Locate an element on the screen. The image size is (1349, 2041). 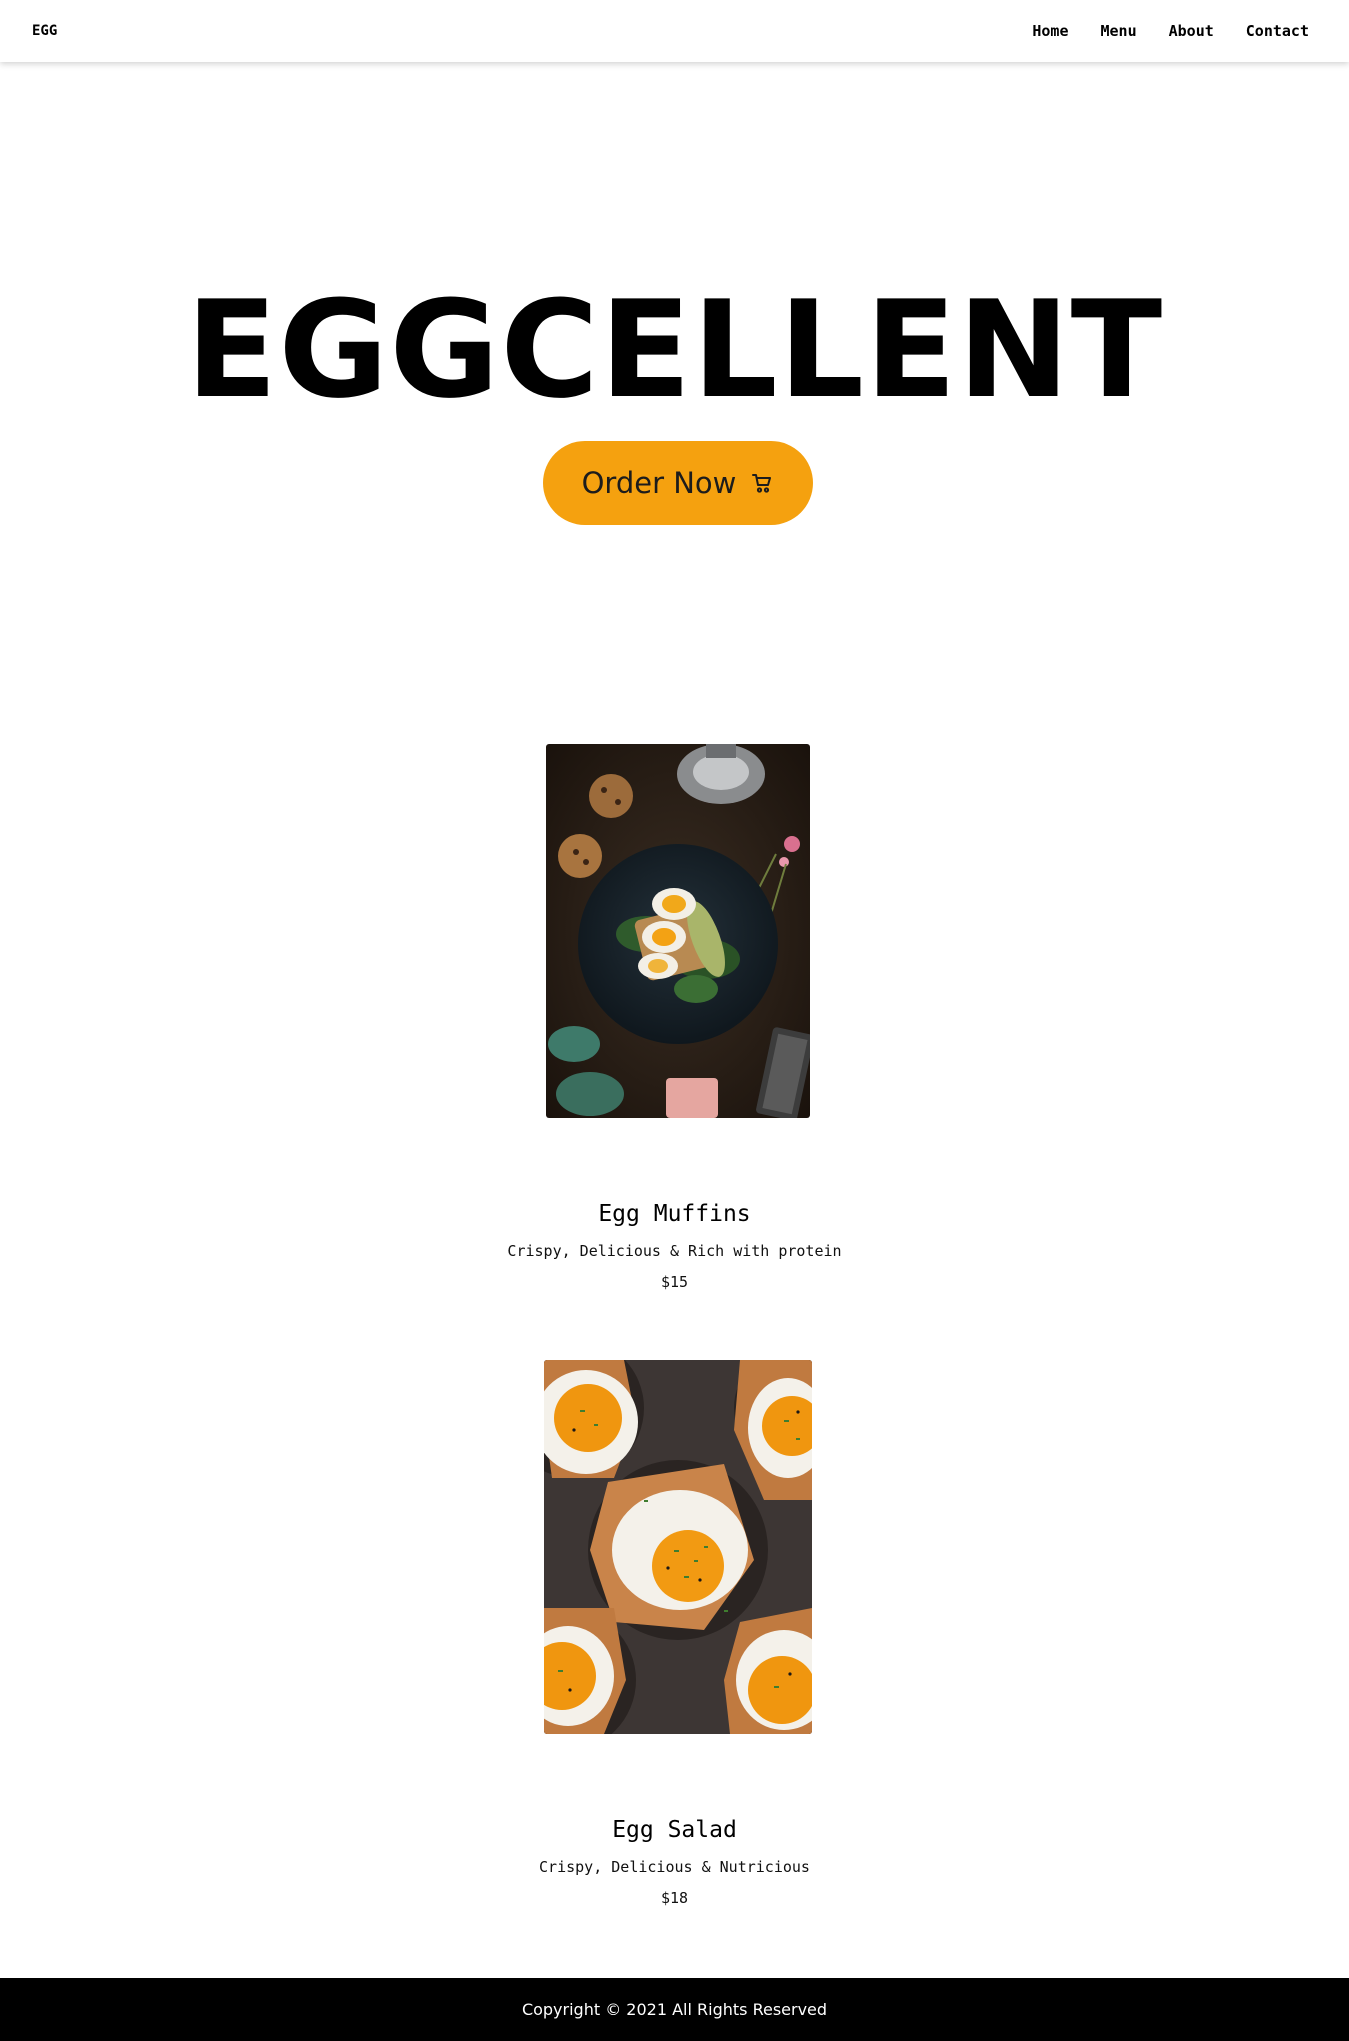
egg-salad-image is located at coordinates (678, 1547).